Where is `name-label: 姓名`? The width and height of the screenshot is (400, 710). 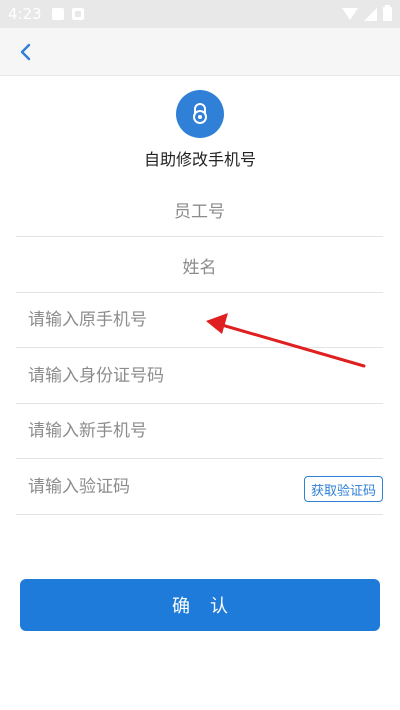 name-label: 姓名 is located at coordinates (199, 267).